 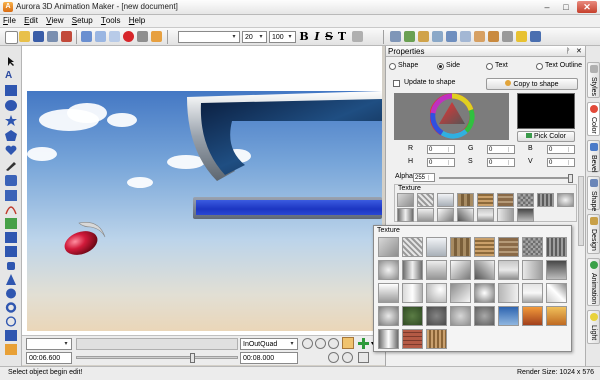 What do you see at coordinates (11, 293) in the screenshot?
I see `sphere-tool-icon` at bounding box center [11, 293].